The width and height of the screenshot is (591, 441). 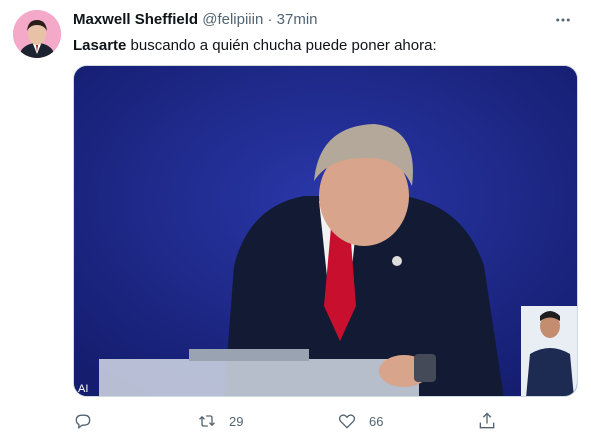 I want to click on like-count: 66, so click(x=376, y=421).